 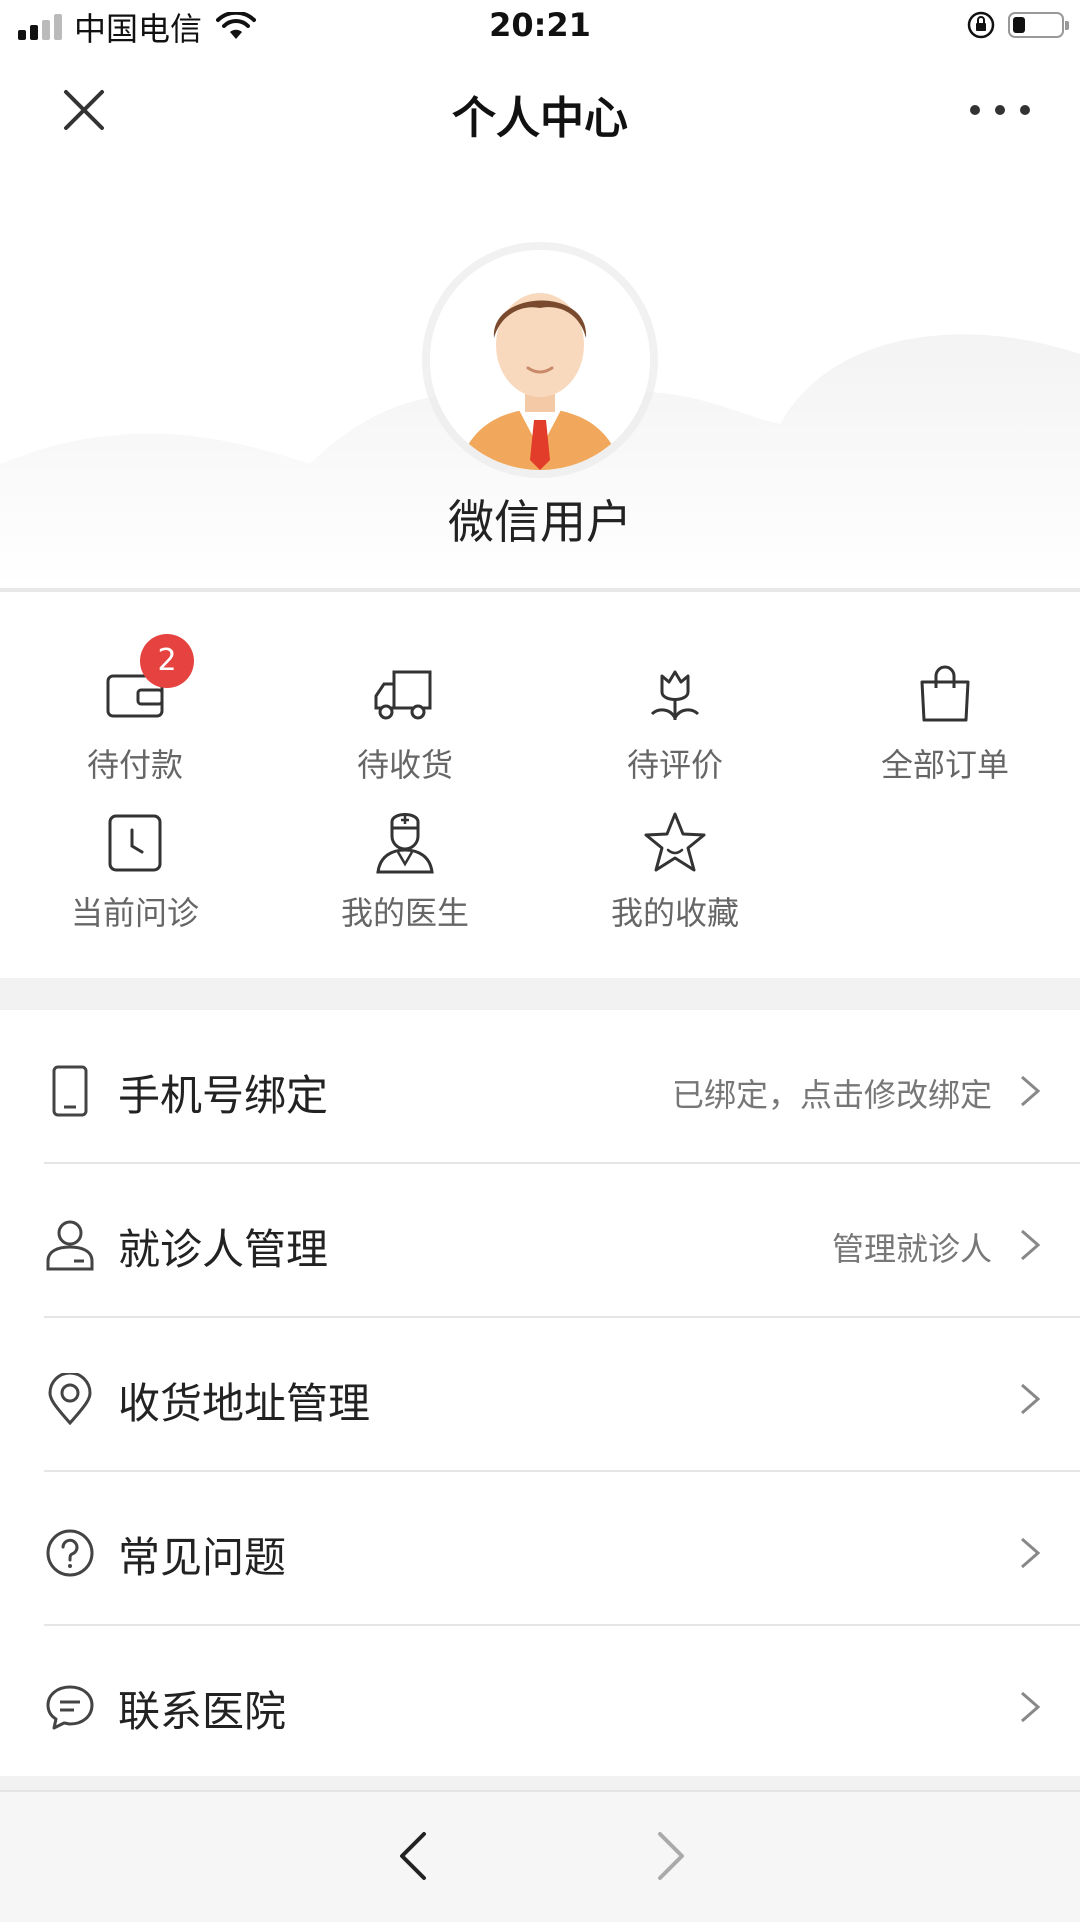 What do you see at coordinates (944, 765) in the screenshot?
I see `order-label: 全部订单` at bounding box center [944, 765].